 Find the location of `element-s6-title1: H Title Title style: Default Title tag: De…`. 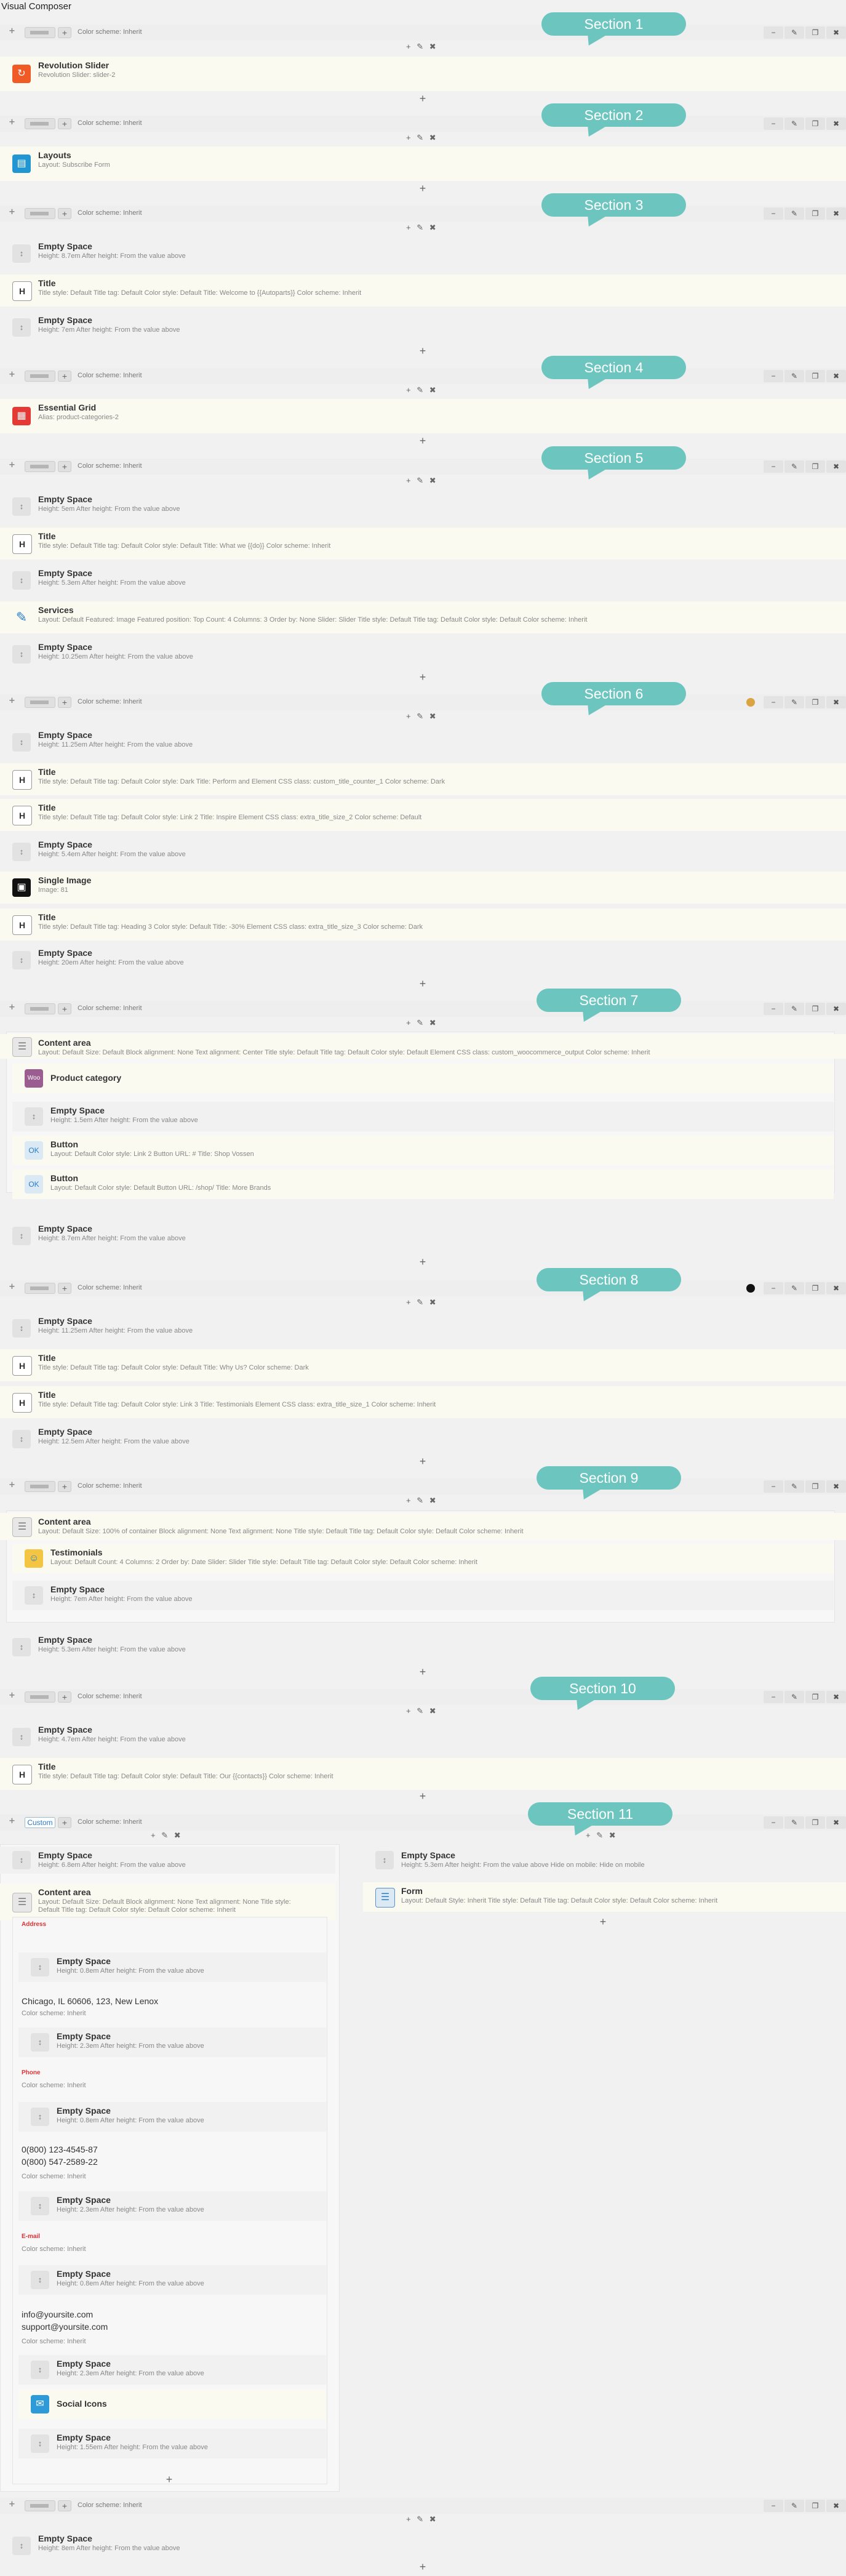

element-s6-title1: H Title Title style: Default Title tag: De… is located at coordinates (423, 779).